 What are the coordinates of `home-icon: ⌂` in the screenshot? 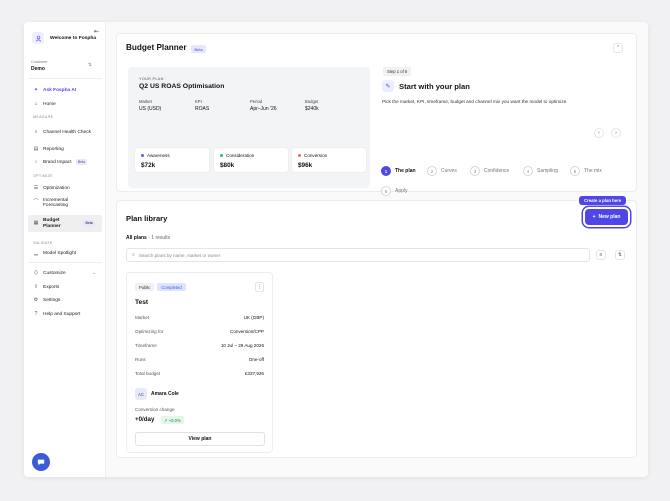 It's located at (36, 104).